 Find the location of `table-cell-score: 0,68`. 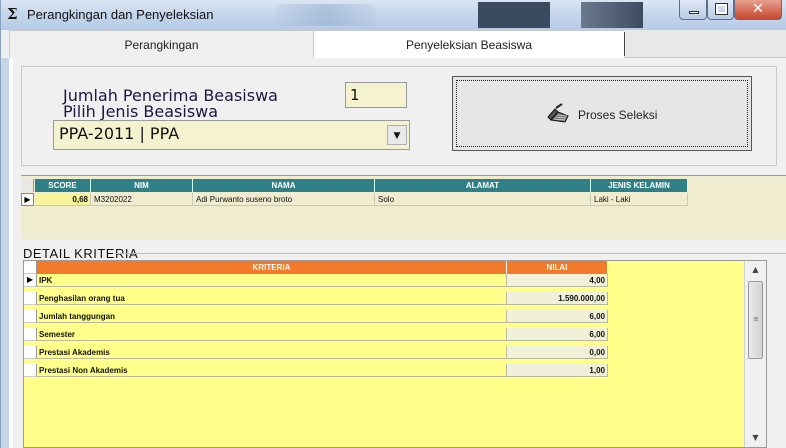

table-cell-score: 0,68 is located at coordinates (63, 199).